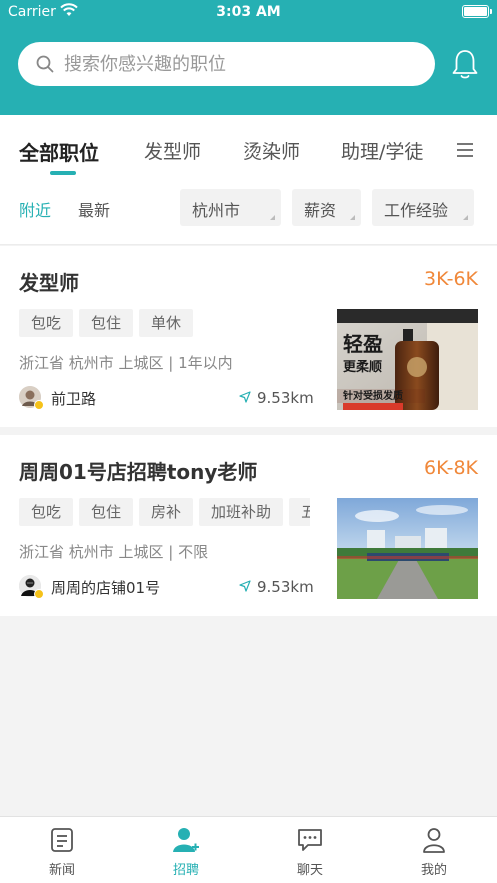 Image resolution: width=497 pixels, height=883 pixels. What do you see at coordinates (451, 468) in the screenshot?
I see `job-salary: 6K-8K` at bounding box center [451, 468].